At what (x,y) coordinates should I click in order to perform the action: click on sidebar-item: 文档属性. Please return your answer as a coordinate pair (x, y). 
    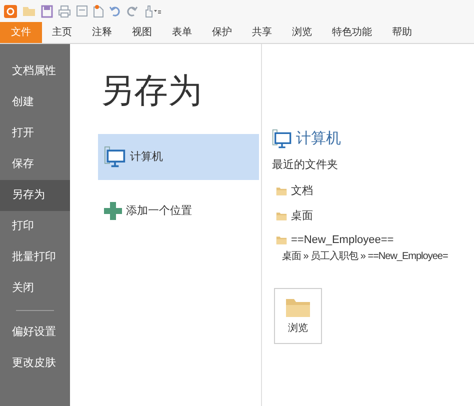
    Looking at the image, I should click on (35, 71).